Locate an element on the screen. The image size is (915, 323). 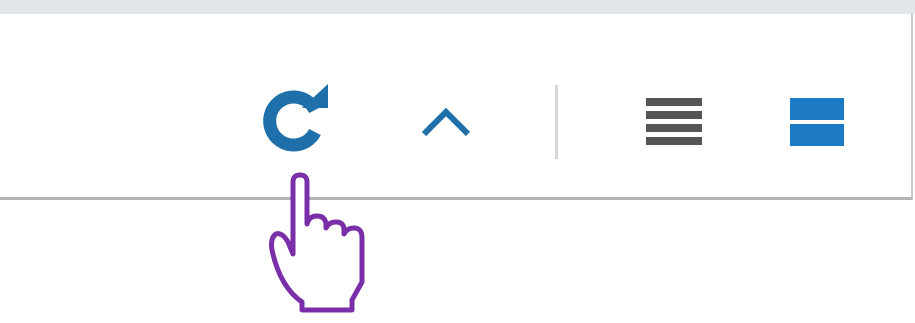
list-view-button is located at coordinates (674, 123).